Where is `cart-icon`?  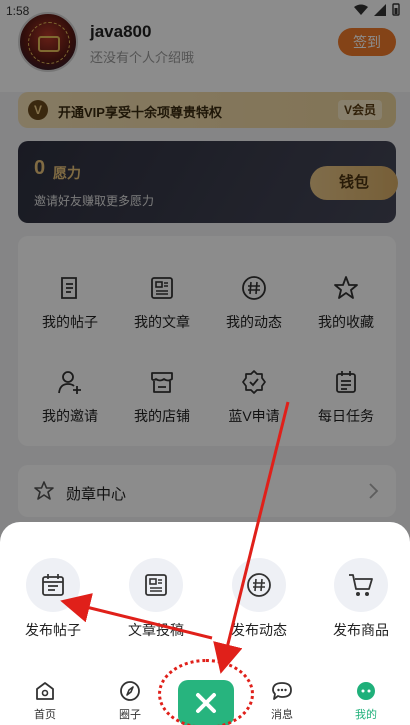 cart-icon is located at coordinates (361, 585).